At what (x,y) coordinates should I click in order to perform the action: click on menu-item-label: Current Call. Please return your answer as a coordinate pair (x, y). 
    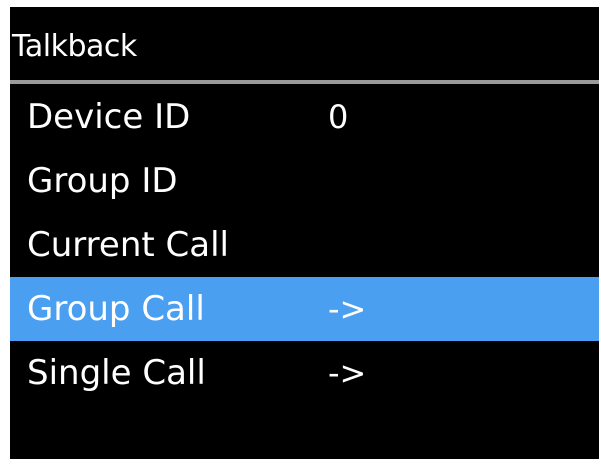
    Looking at the image, I should click on (128, 245).